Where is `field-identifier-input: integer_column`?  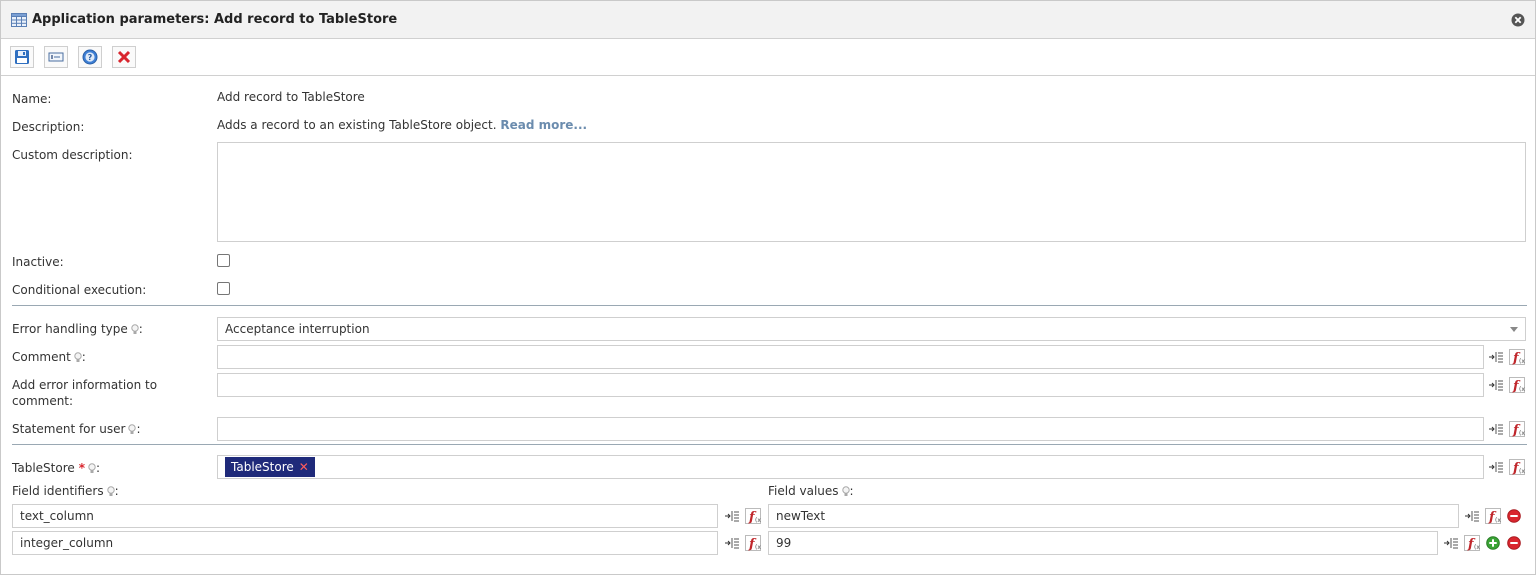
field-identifier-input: integer_column is located at coordinates (365, 543).